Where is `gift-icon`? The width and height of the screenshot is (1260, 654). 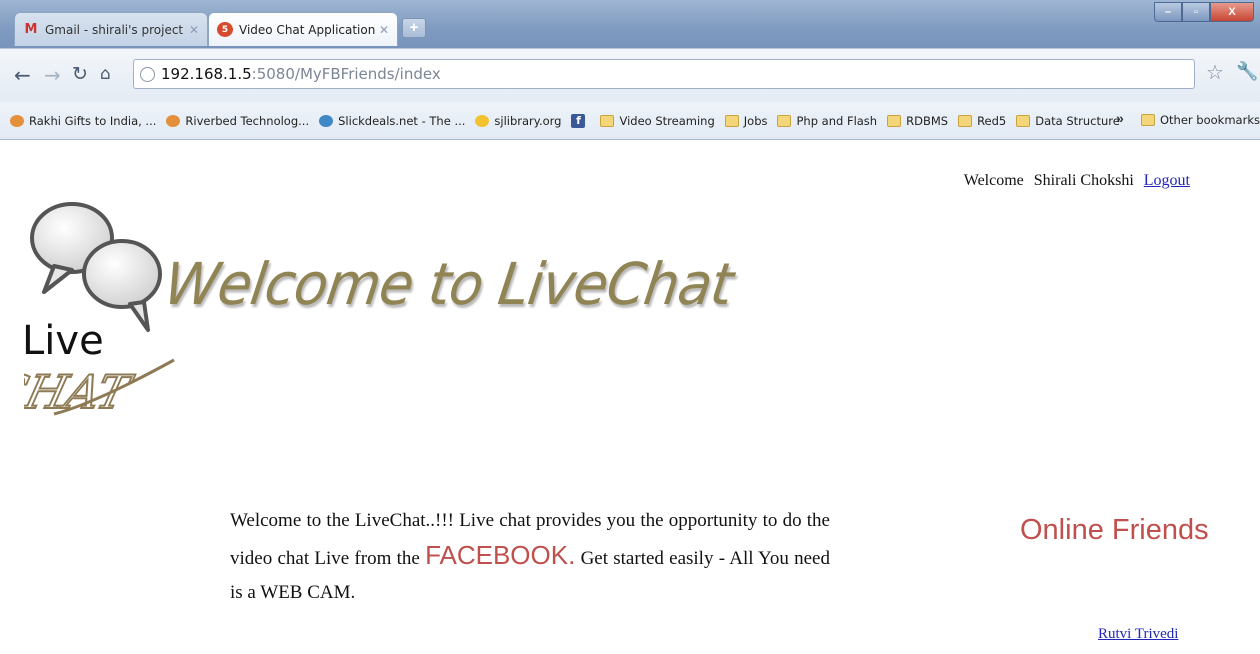 gift-icon is located at coordinates (17, 120).